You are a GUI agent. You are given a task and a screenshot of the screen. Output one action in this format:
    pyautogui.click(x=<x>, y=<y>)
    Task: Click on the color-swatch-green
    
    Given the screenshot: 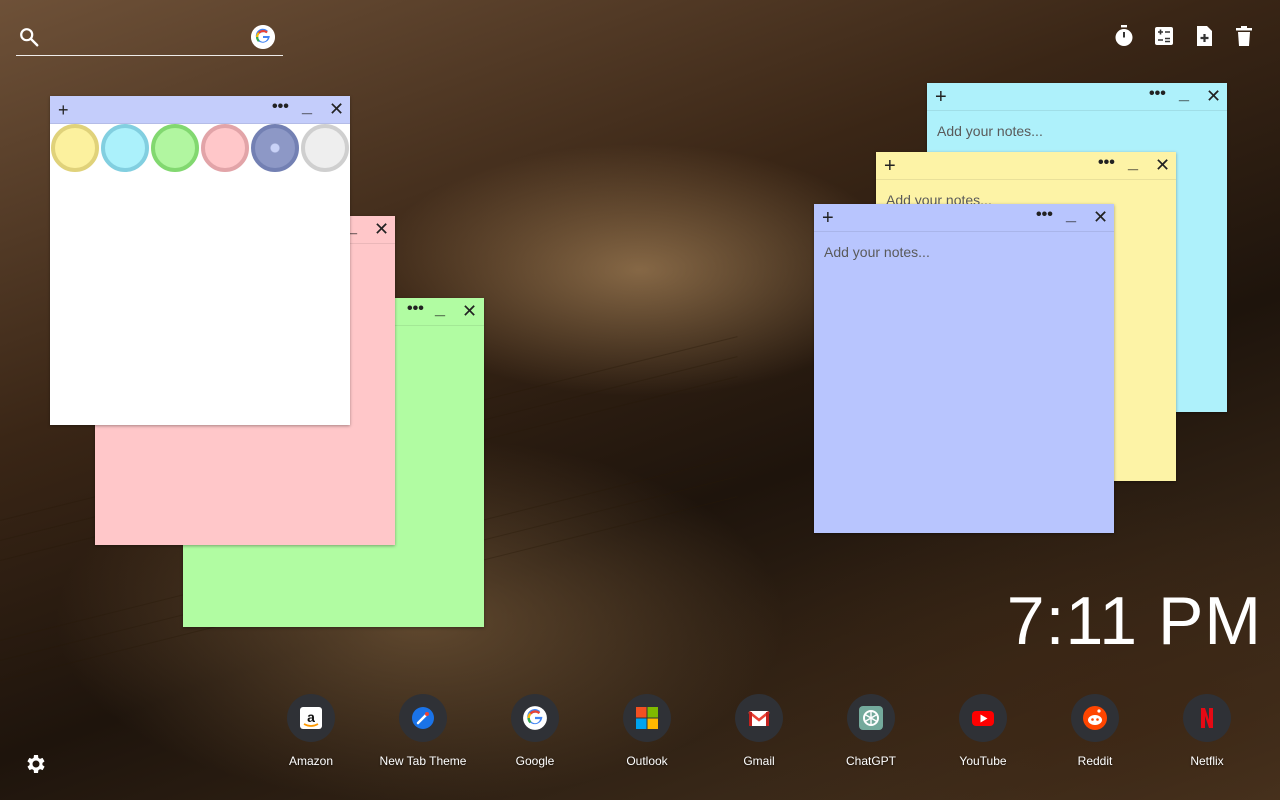 What is the action you would take?
    pyautogui.click(x=175, y=148)
    